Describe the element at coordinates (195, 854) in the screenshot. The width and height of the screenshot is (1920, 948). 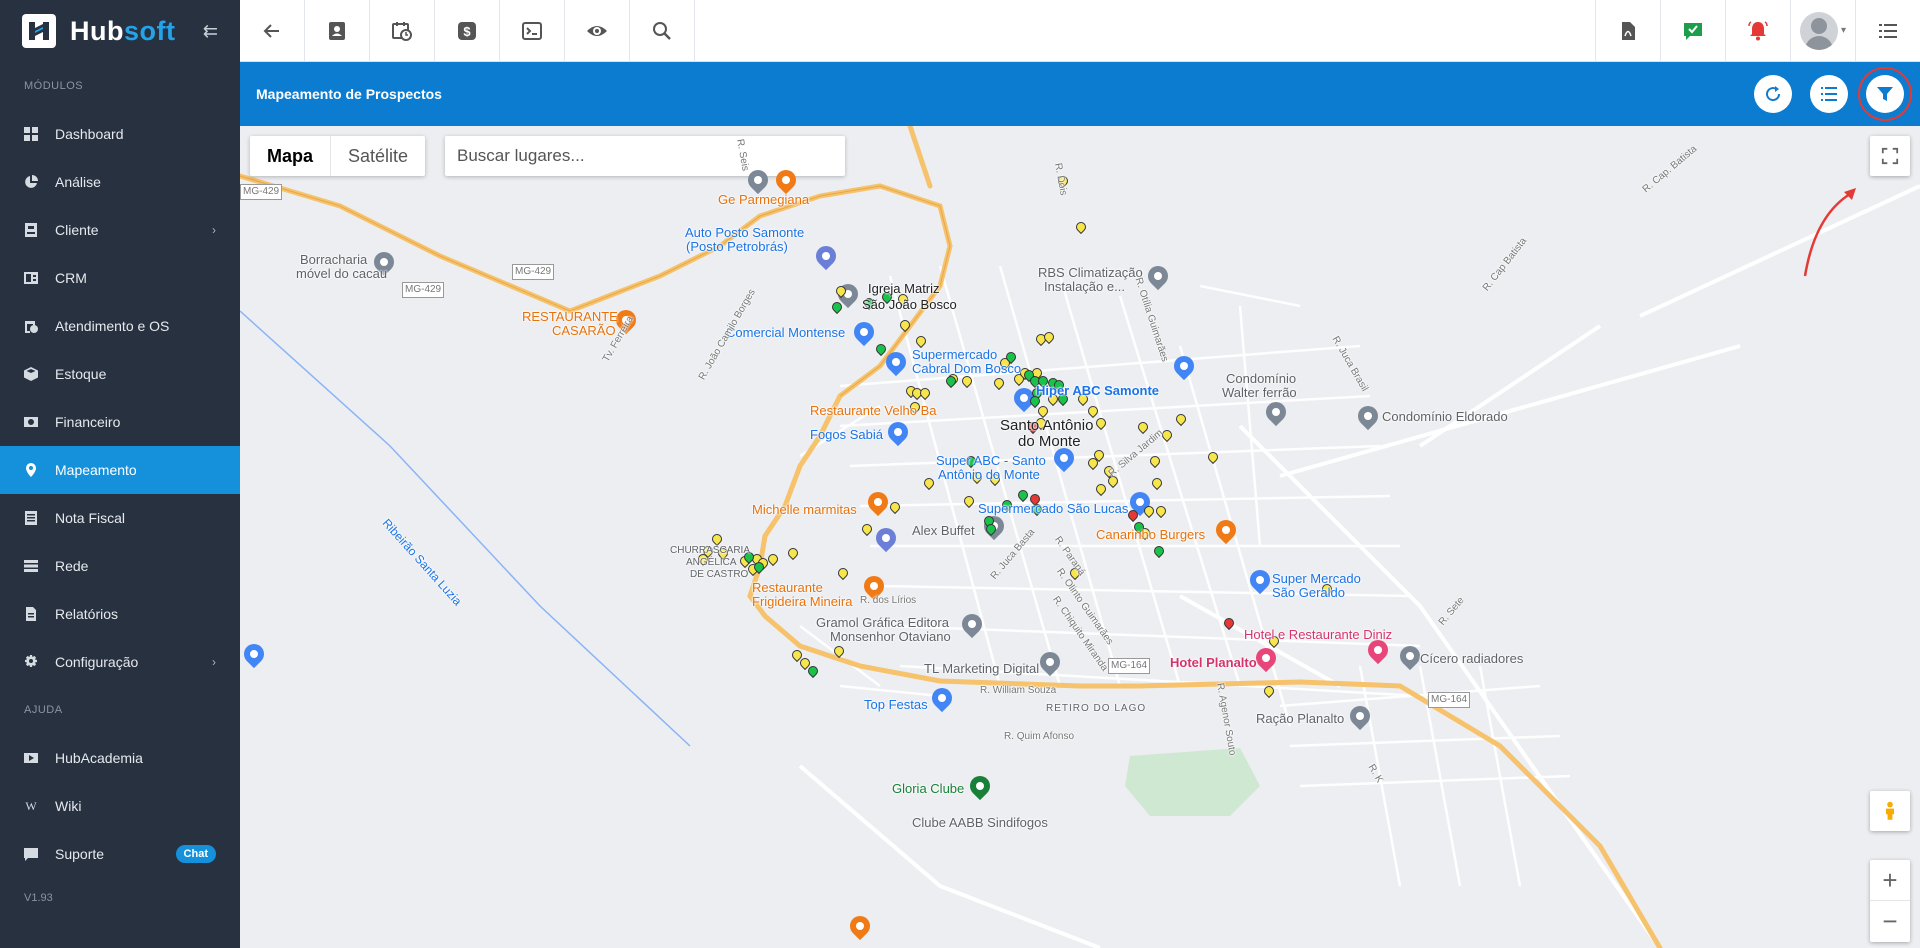
I see `chat-badge: Chat` at that location.